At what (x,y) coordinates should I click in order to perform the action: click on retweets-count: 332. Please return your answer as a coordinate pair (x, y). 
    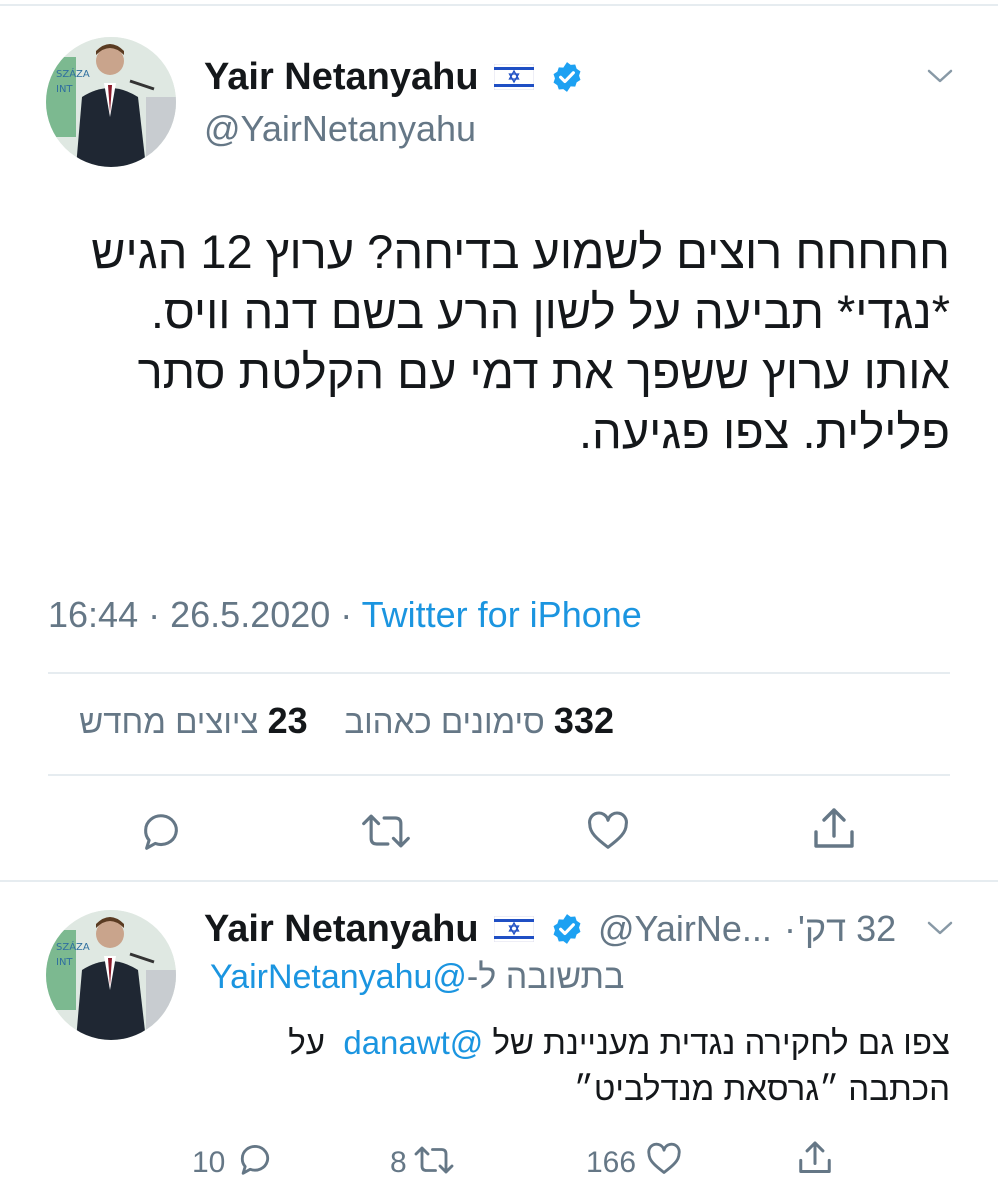
    Looking at the image, I should click on (584, 720).